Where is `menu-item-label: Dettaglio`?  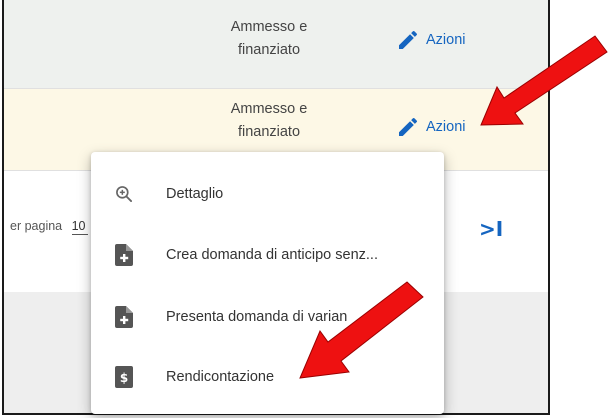 menu-item-label: Dettaglio is located at coordinates (195, 194).